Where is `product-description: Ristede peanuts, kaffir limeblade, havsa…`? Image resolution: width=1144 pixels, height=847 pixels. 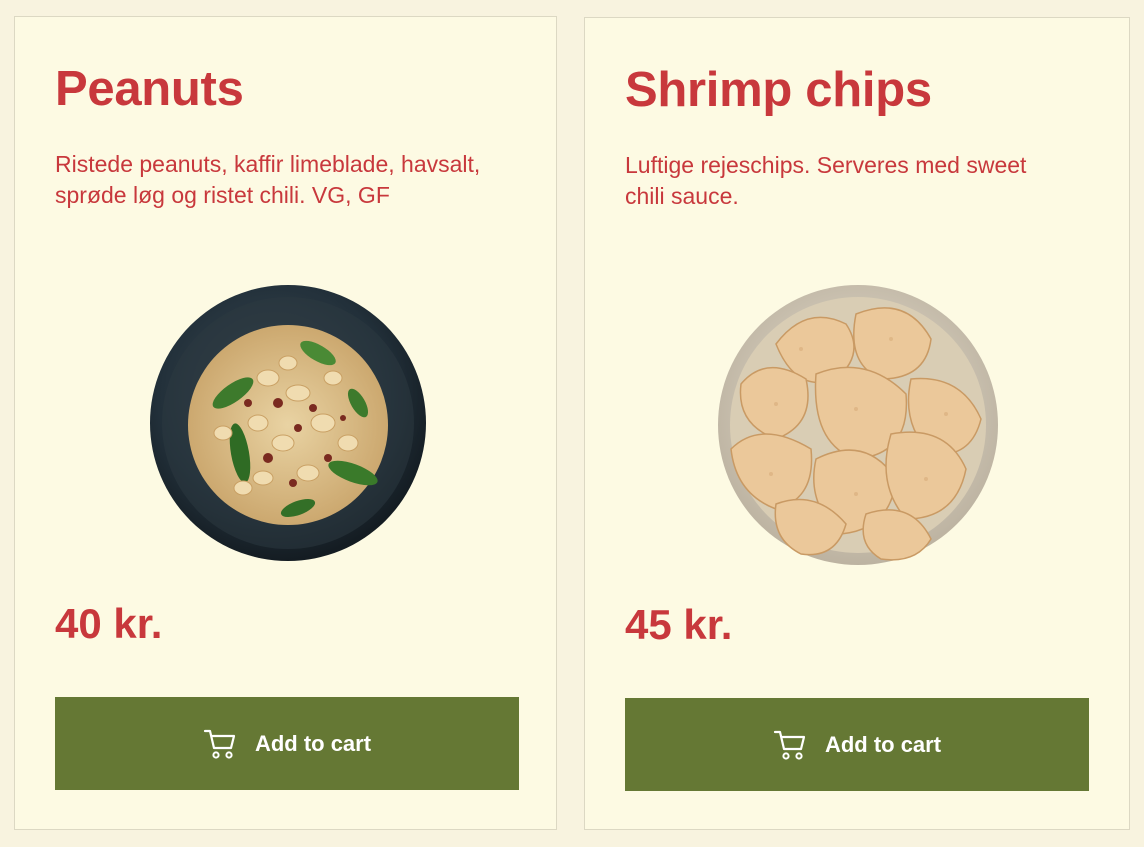 product-description: Ristede peanuts, kaffir limeblade, havsa… is located at coordinates (268, 179).